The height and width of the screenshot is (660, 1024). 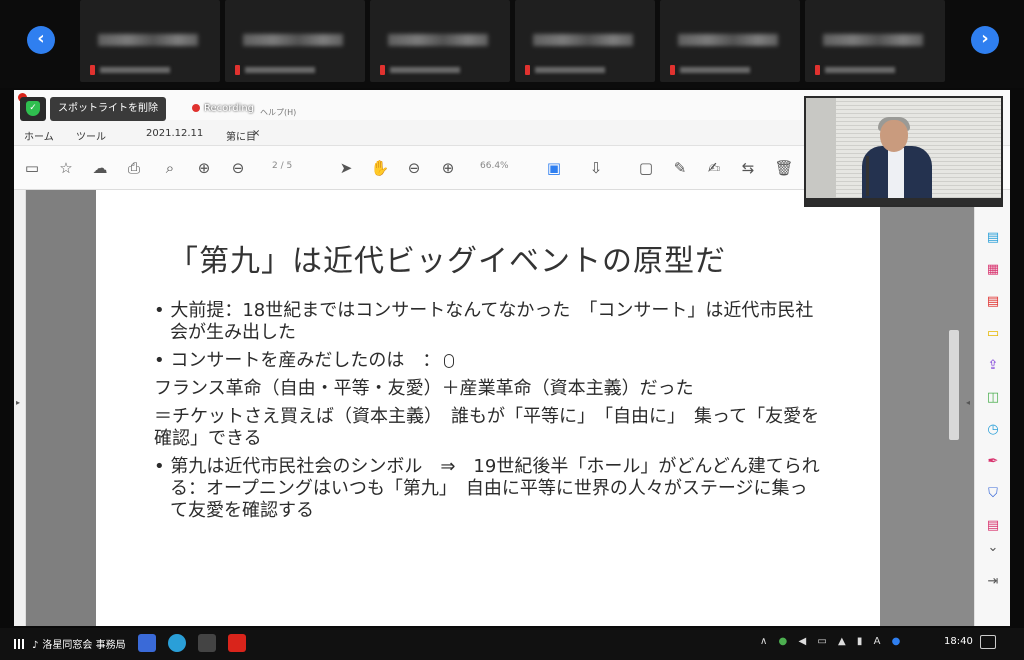 What do you see at coordinates (877, 641) in the screenshot?
I see `ime-icon: A` at bounding box center [877, 641].